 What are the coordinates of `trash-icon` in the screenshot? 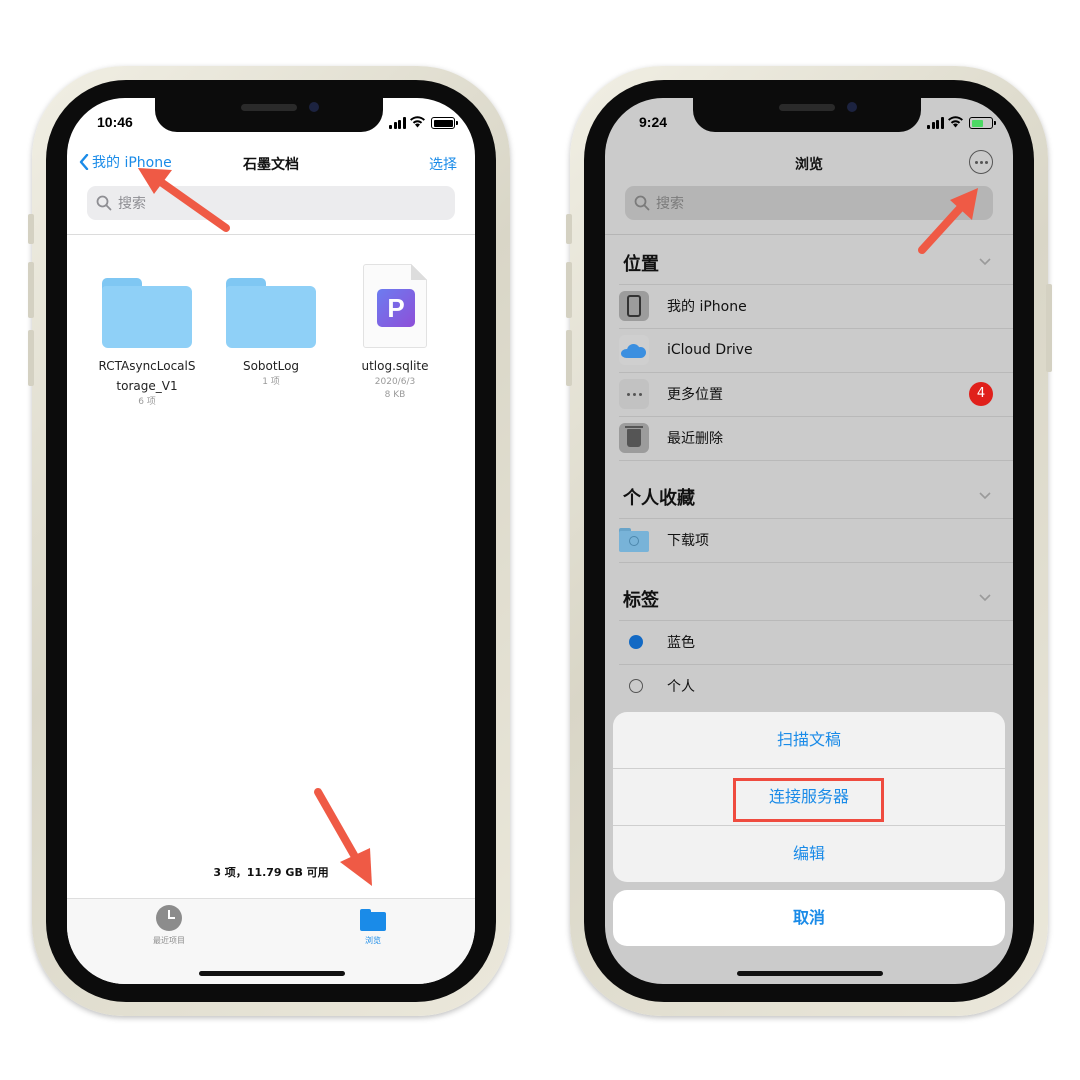 It's located at (634, 438).